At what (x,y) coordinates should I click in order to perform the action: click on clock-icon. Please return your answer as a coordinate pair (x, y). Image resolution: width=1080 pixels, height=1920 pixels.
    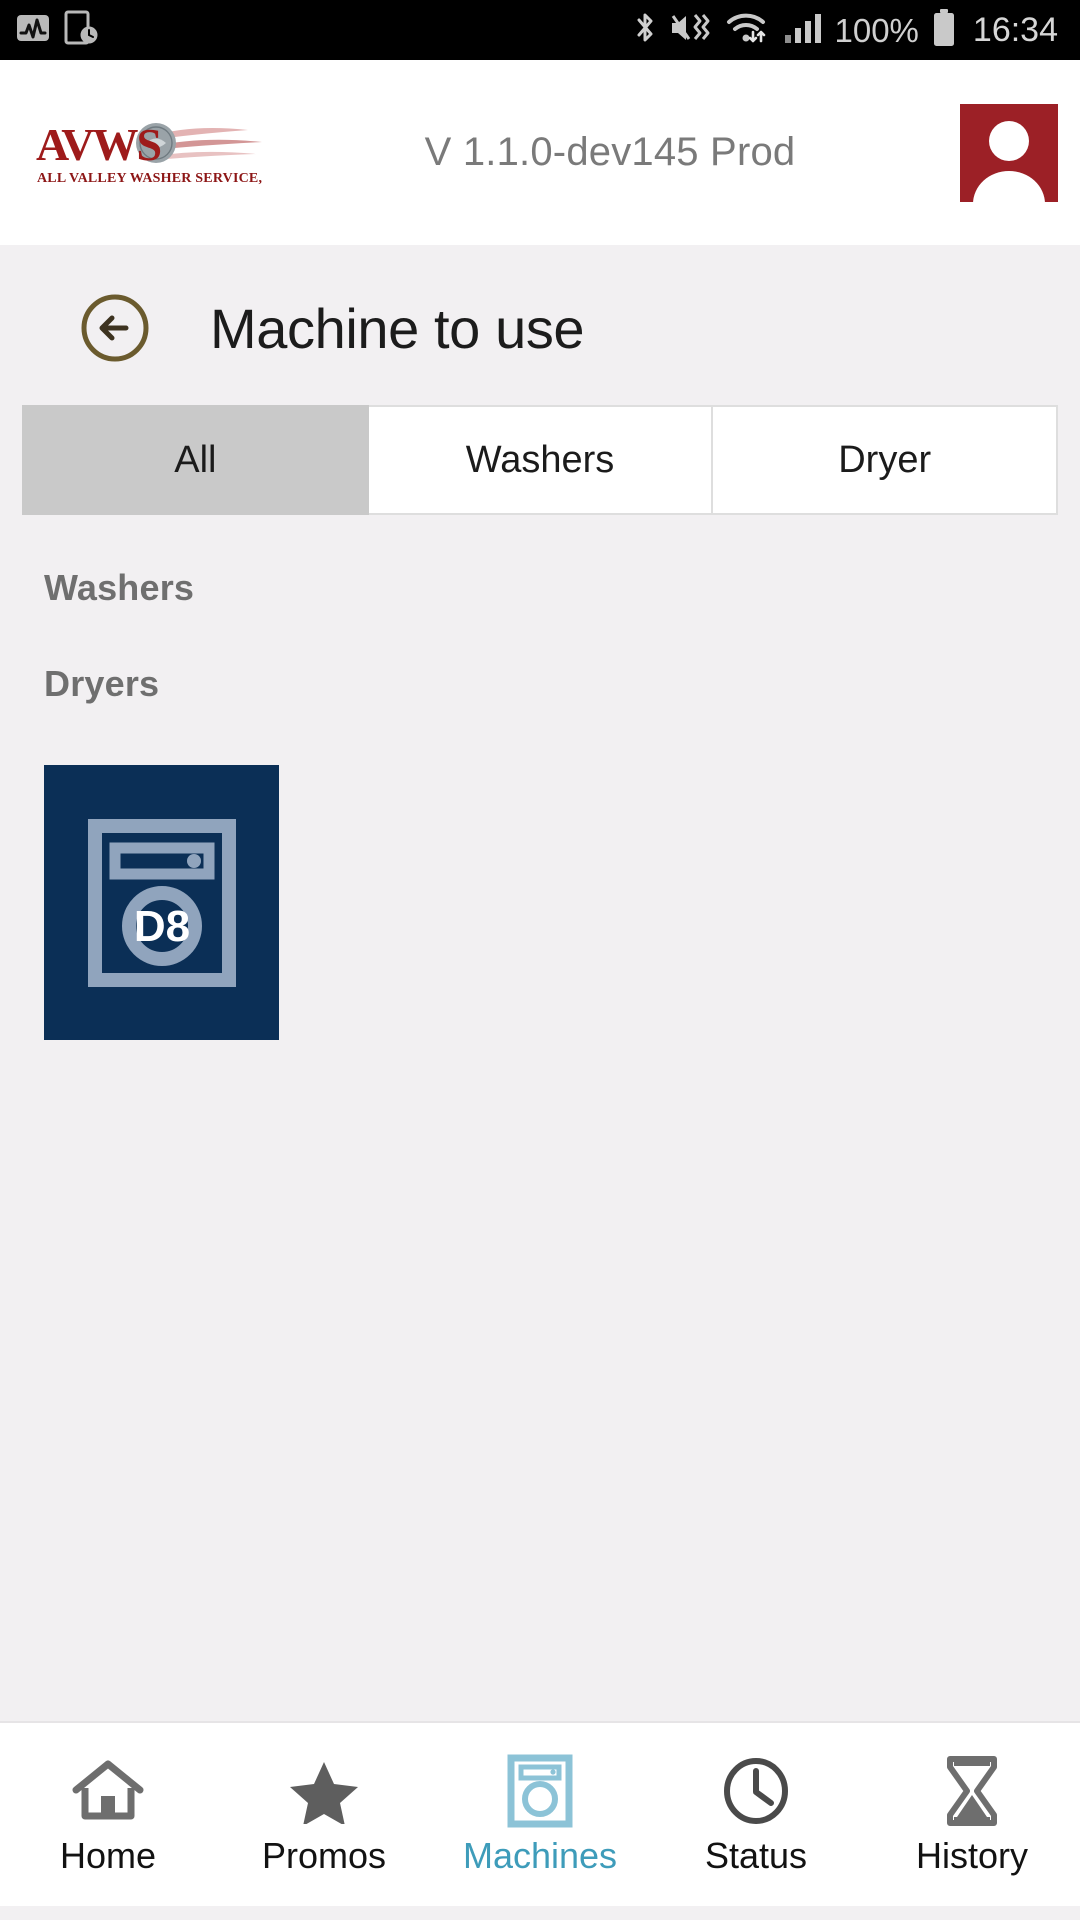
    Looking at the image, I should click on (756, 1791).